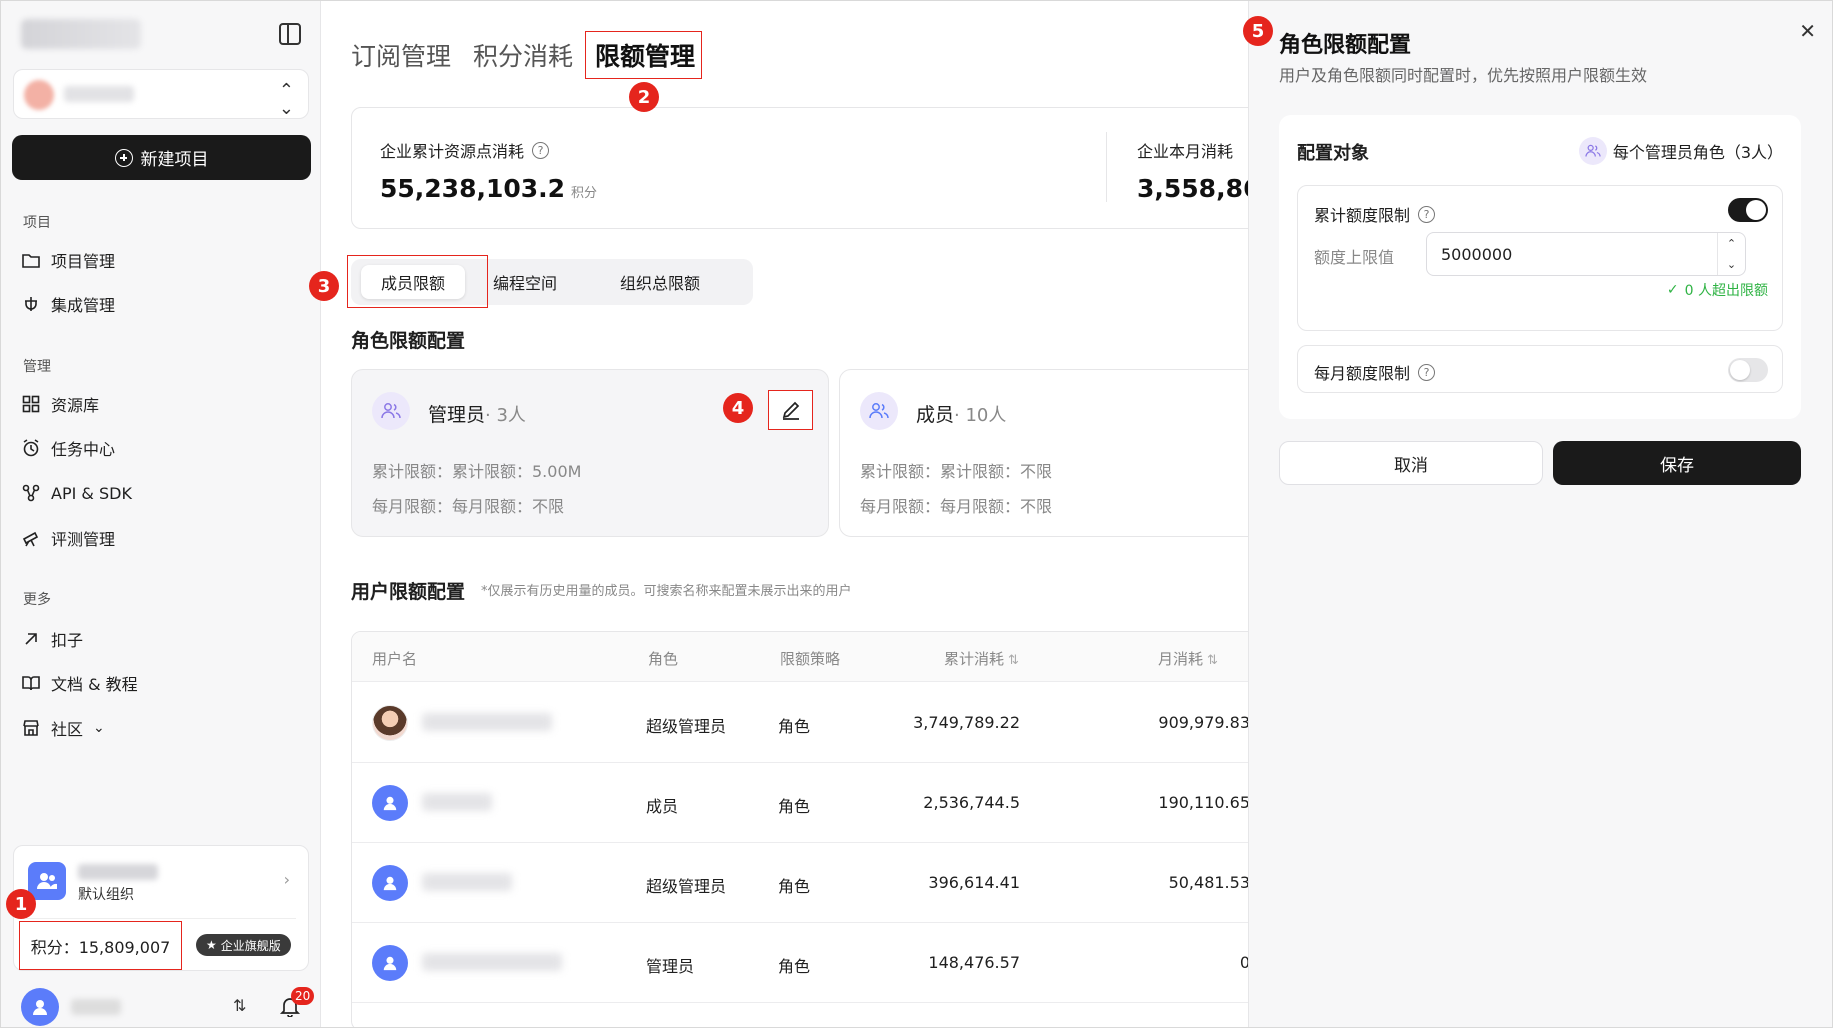 This screenshot has width=1833, height=1028. I want to click on pencil-icon, so click(790, 410).